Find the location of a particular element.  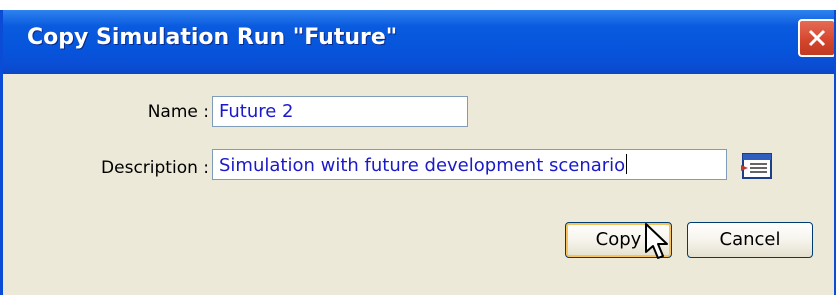

name-field: Future 2 is located at coordinates (340, 111).